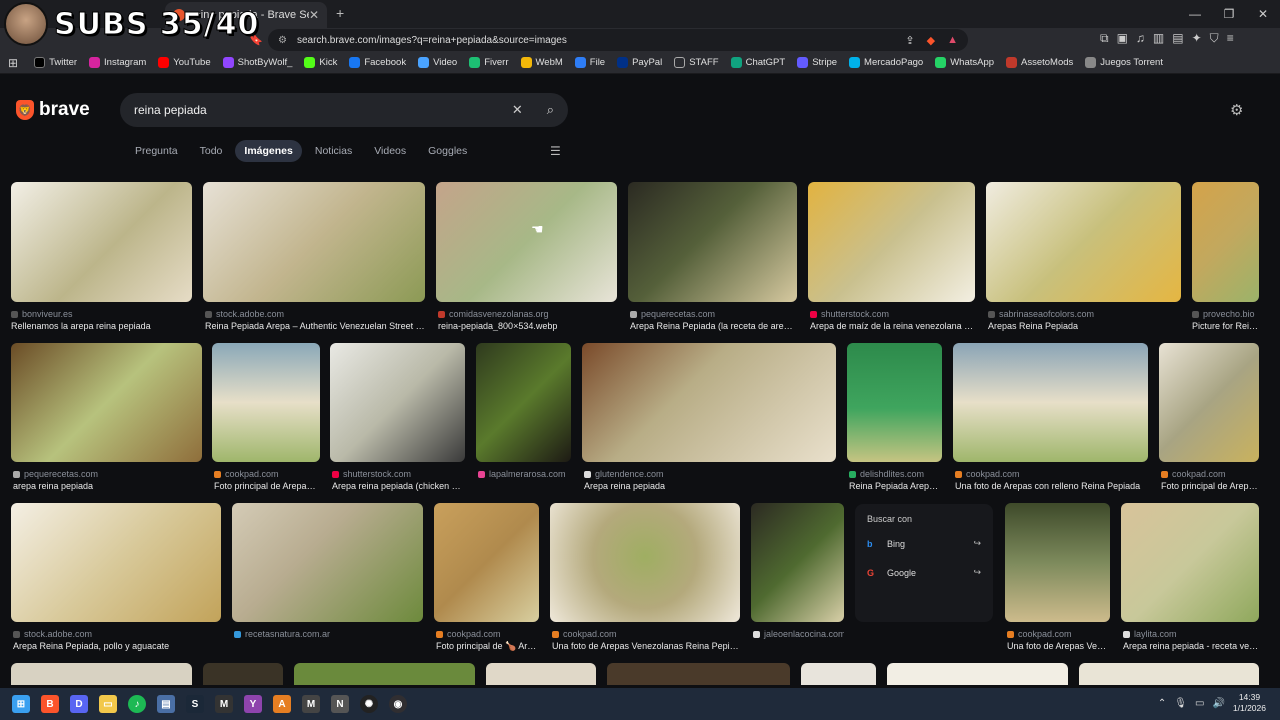 The image size is (1280, 720). I want to click on bookmark-paypal: PayPal, so click(639, 62).